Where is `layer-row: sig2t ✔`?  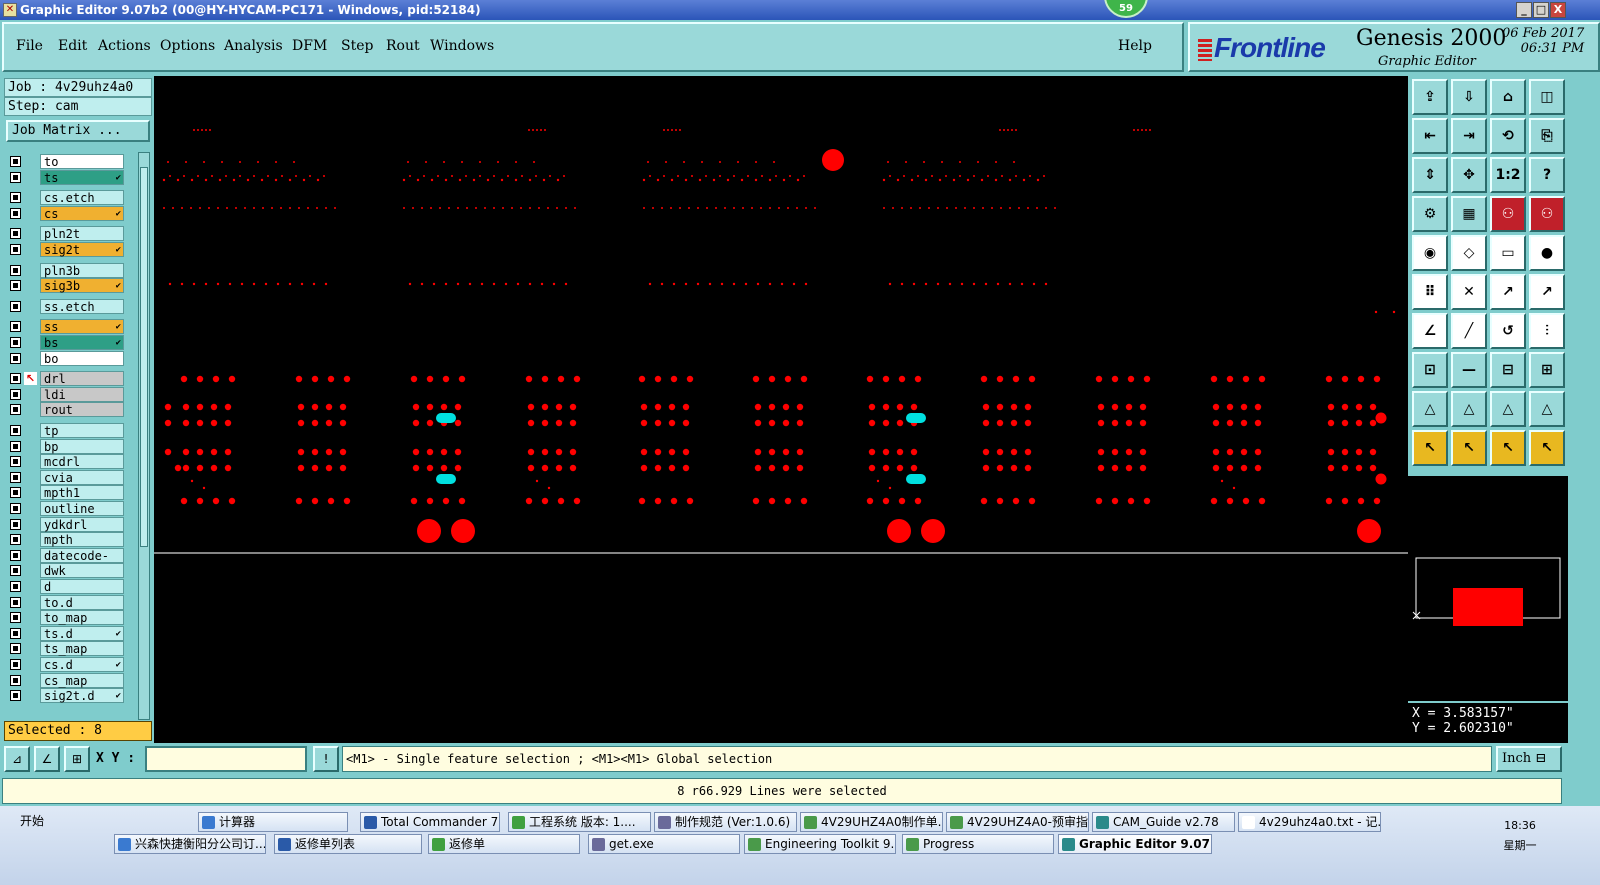
layer-row: sig2t ✔ is located at coordinates (72, 249).